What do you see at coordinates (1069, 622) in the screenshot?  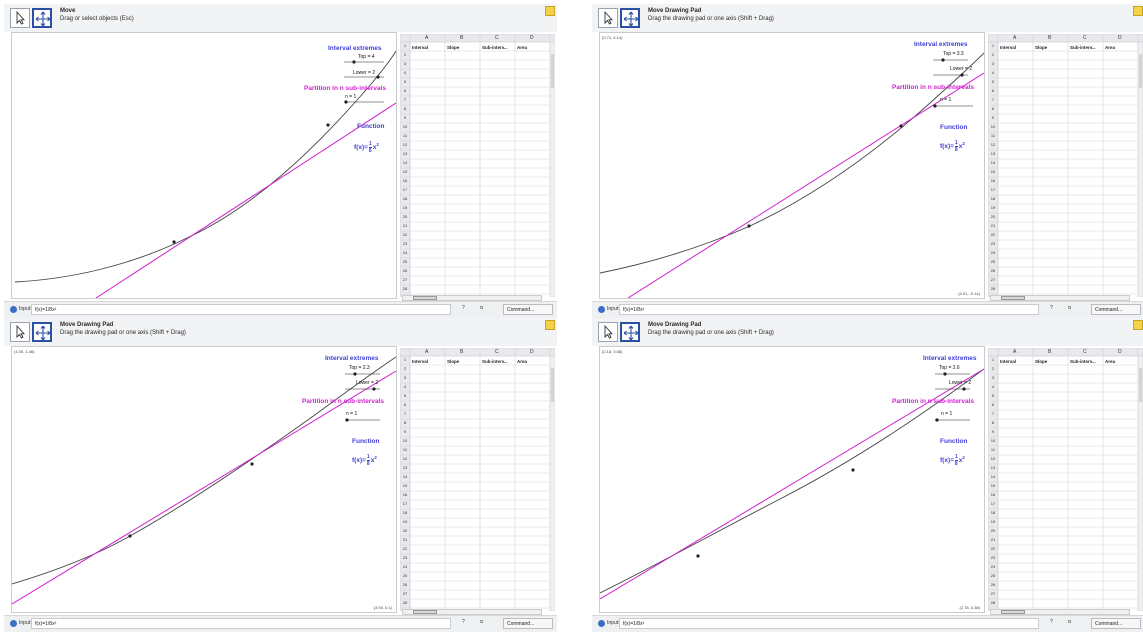 I see `greek-button: α` at bounding box center [1069, 622].